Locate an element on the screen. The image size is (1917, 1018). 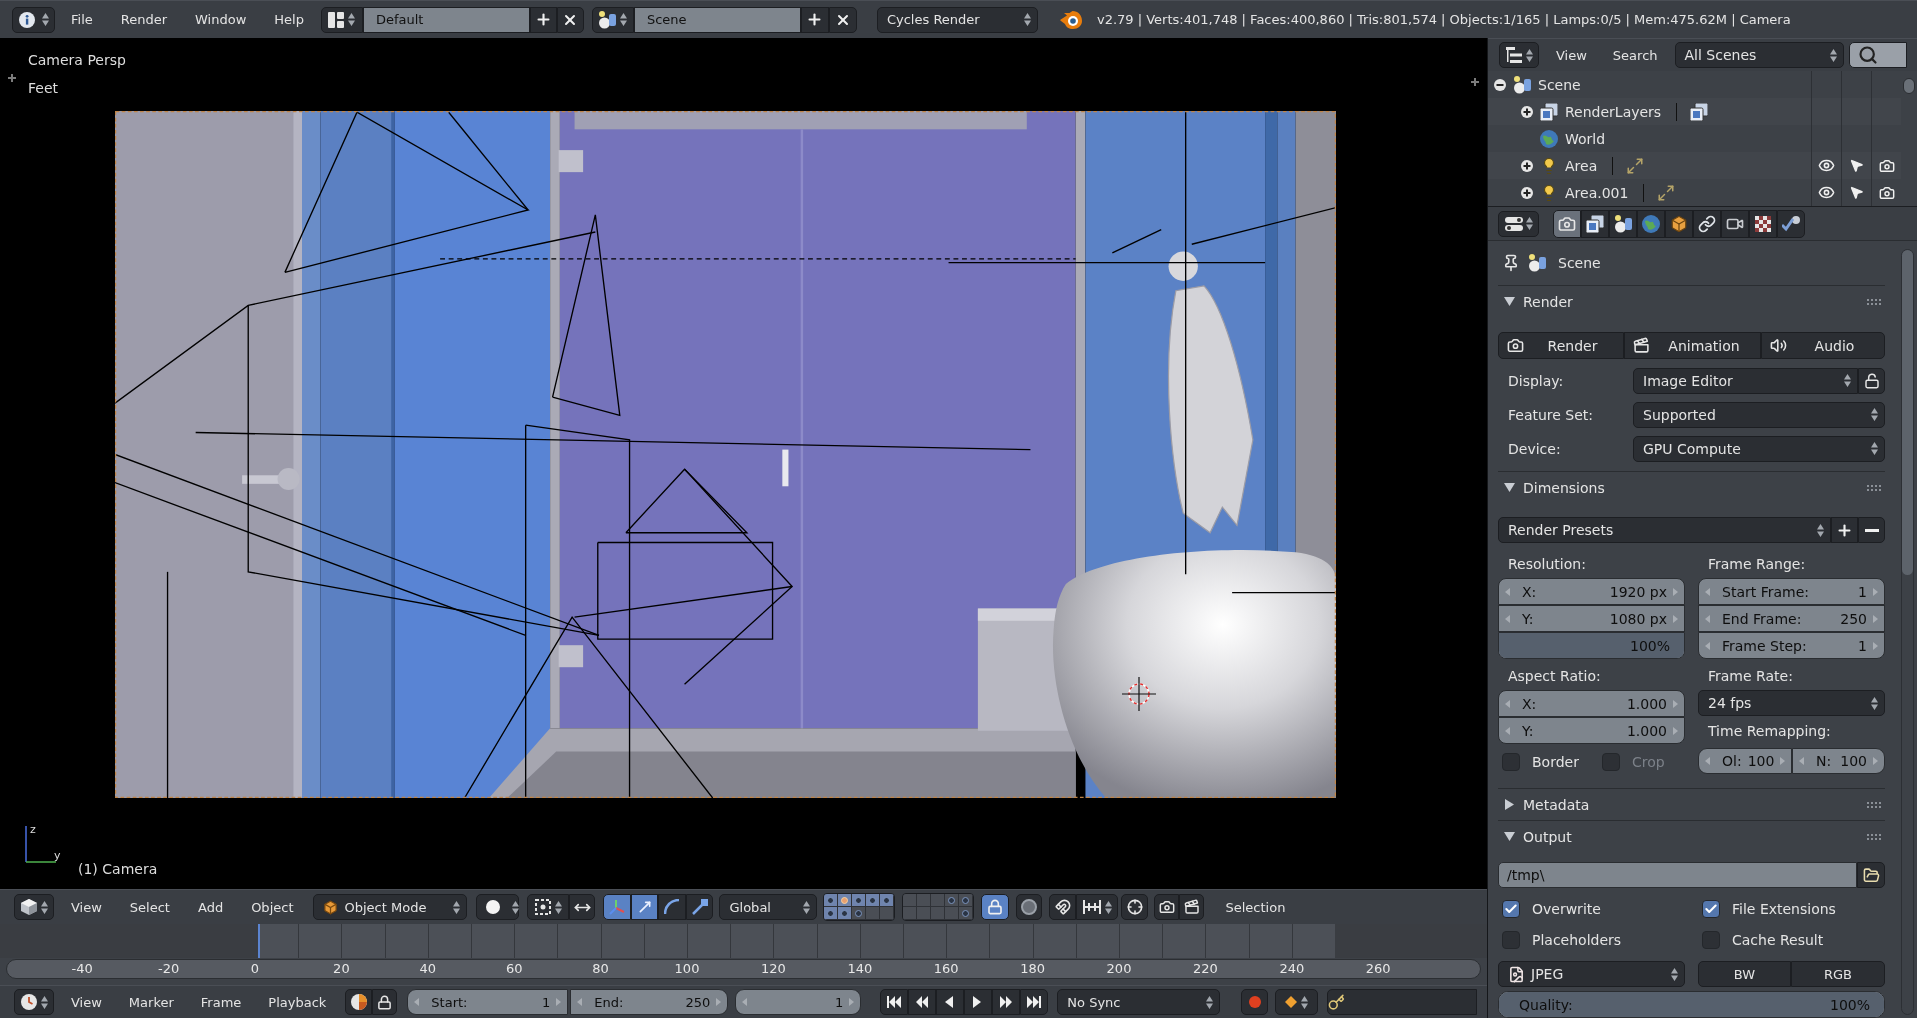
keyframes-only-toggle is located at coordinates (359, 1002).